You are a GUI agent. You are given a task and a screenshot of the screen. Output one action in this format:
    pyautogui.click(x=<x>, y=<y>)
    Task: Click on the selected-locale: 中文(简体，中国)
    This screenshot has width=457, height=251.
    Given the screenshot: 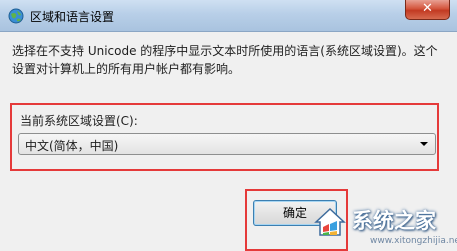 What is the action you would take?
    pyautogui.click(x=72, y=146)
    